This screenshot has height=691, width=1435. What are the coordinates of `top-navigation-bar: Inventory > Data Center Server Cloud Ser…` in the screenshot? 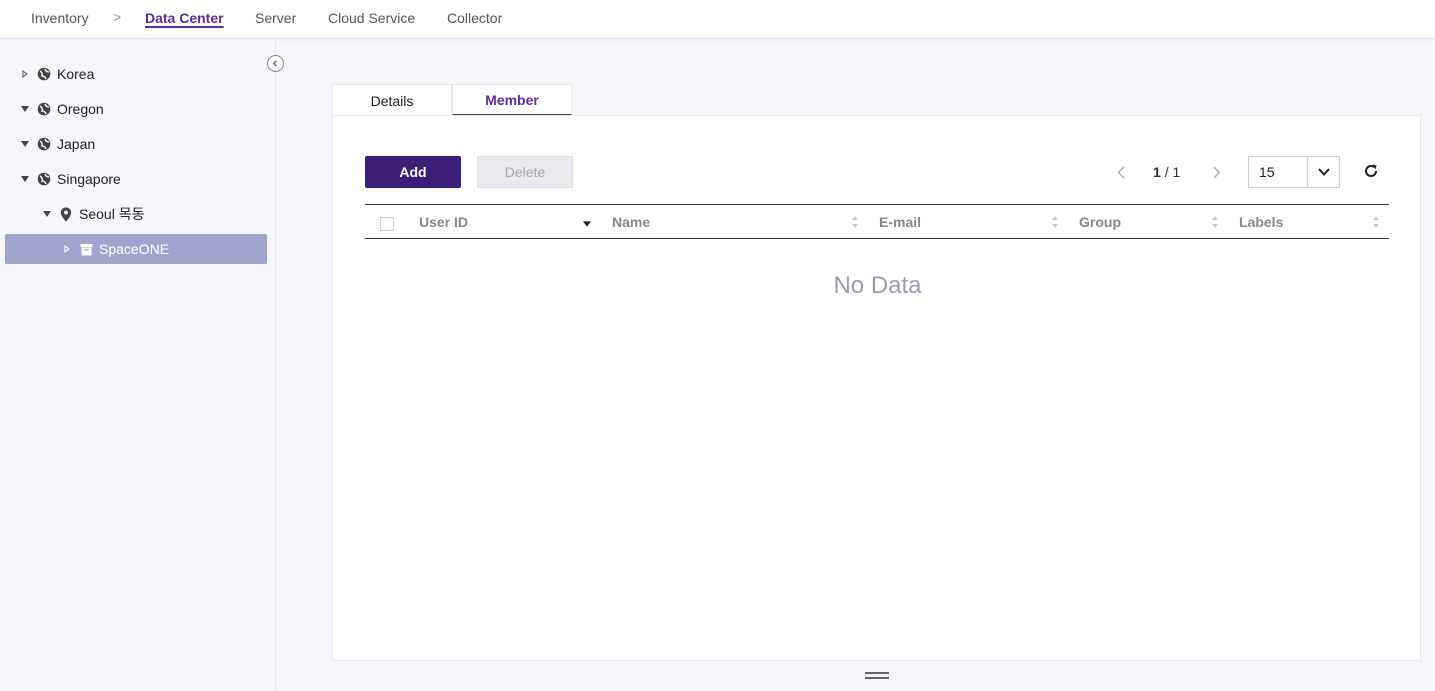 It's located at (717, 19).